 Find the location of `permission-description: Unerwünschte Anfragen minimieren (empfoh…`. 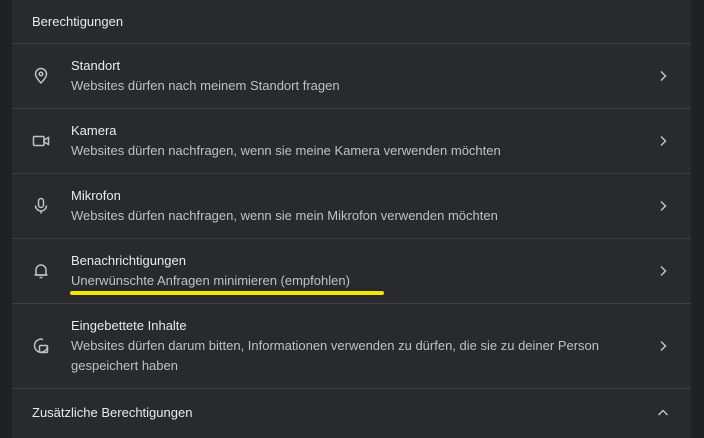

permission-description: Unerwünschte Anfragen minimieren (empfoh… is located at coordinates (210, 280).